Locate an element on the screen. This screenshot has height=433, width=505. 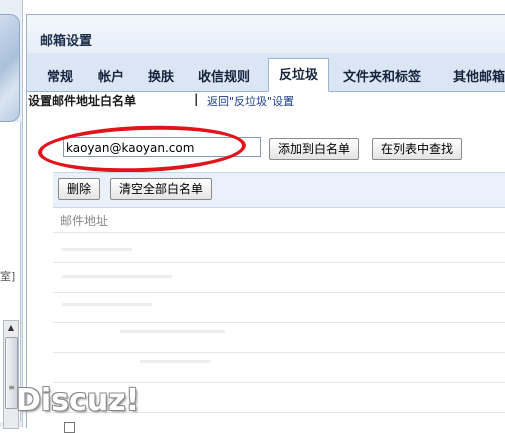
tab-folders-labels: 文件夹和标签 is located at coordinates (382, 75).